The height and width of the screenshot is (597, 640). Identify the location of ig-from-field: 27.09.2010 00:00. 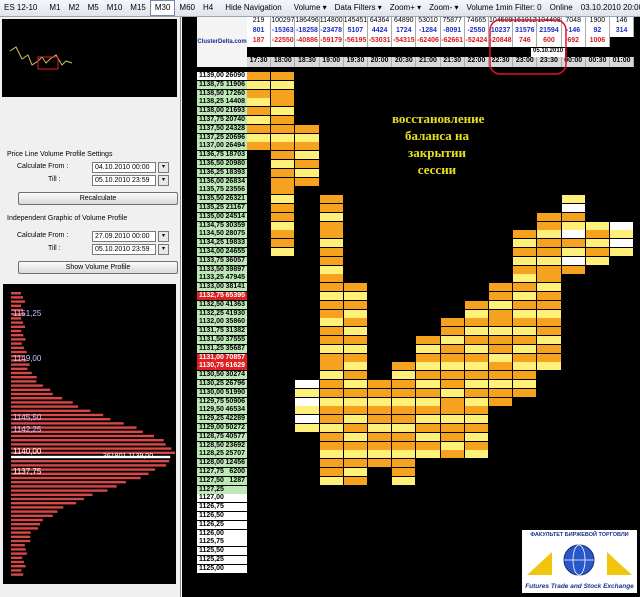
(124, 236).